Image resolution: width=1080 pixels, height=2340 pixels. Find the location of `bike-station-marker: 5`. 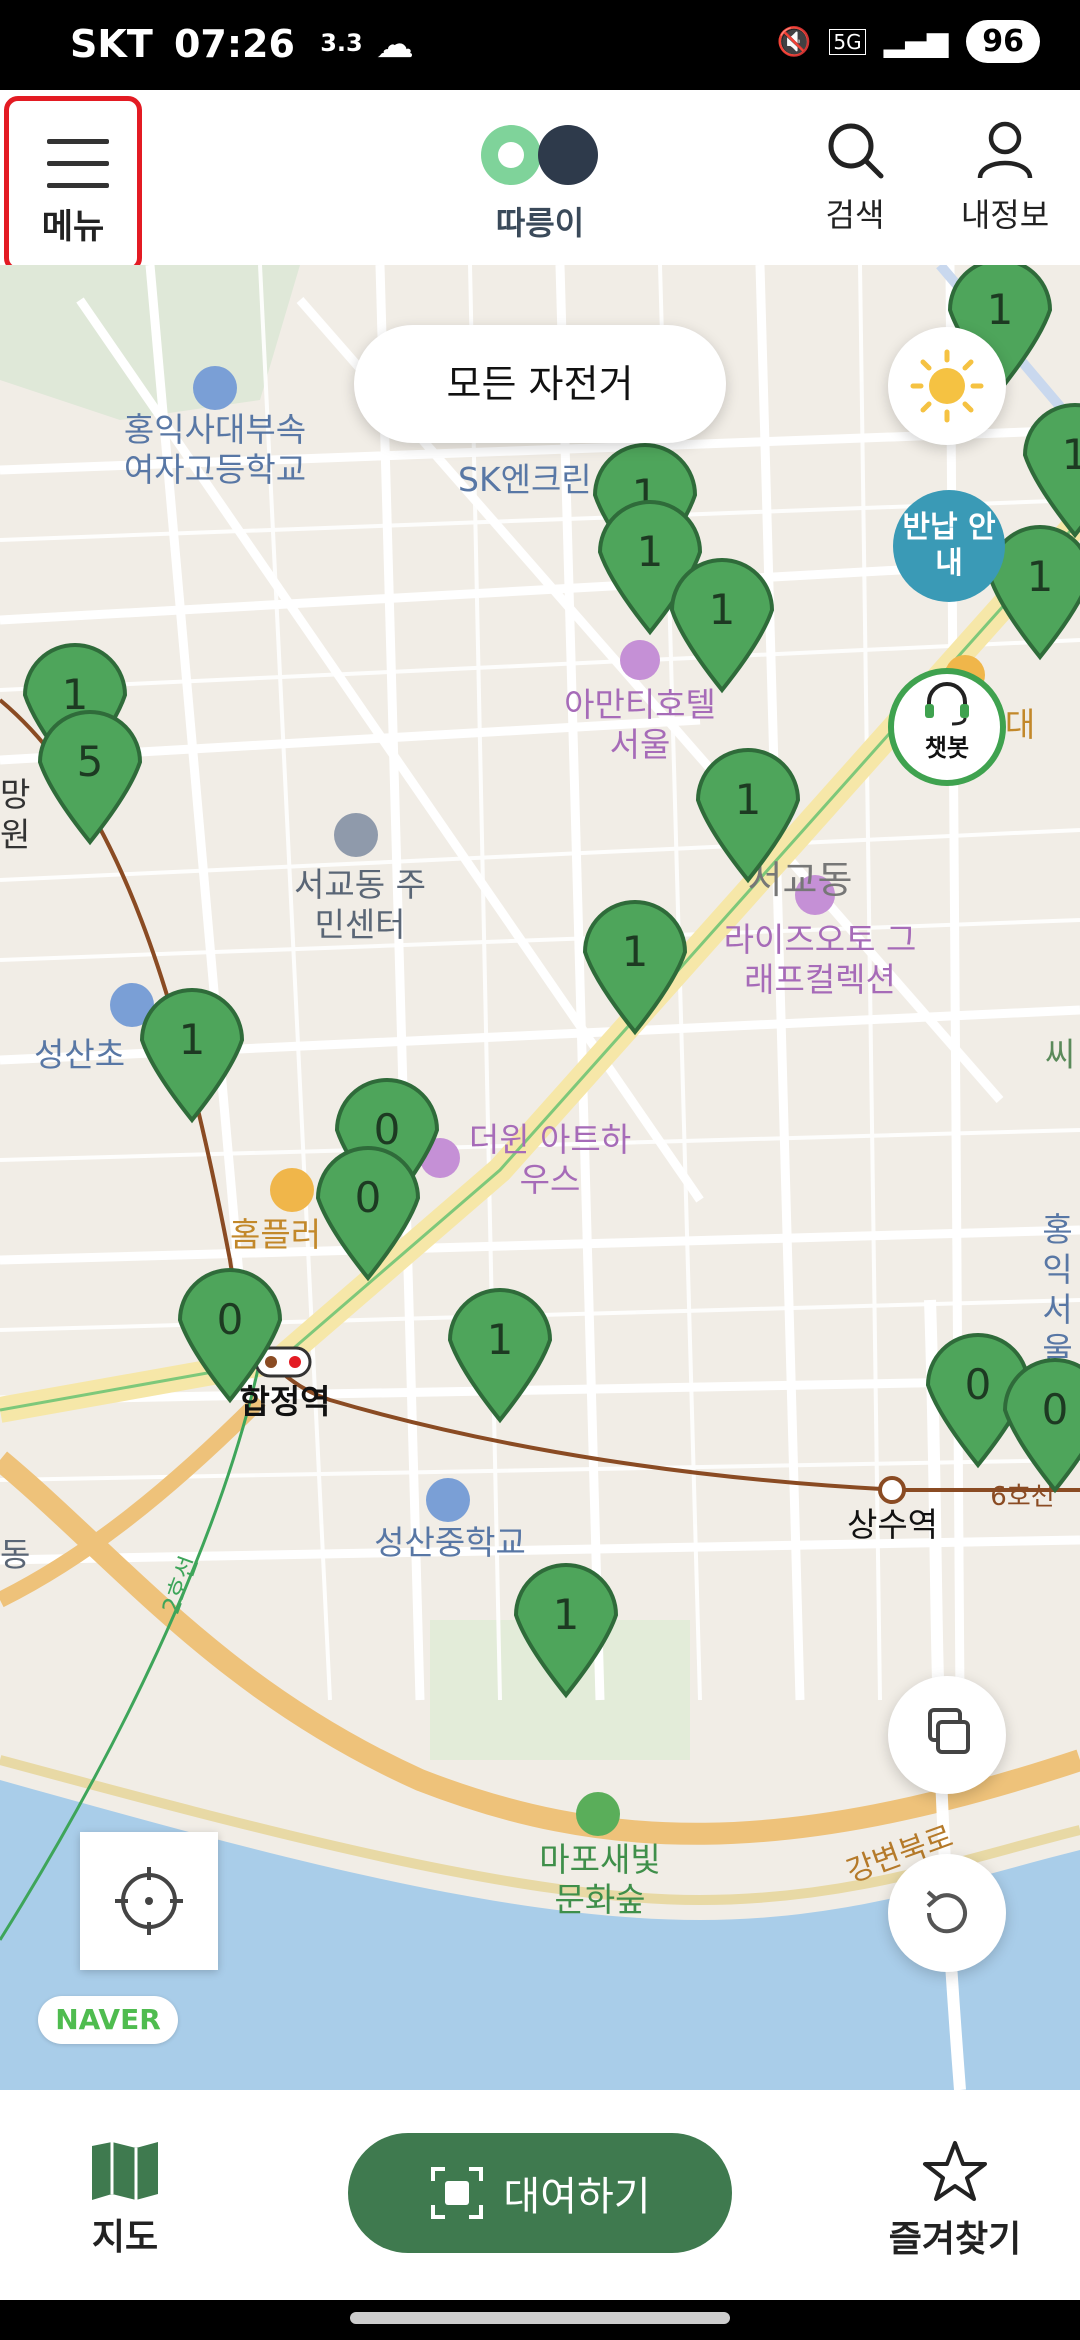

bike-station-marker: 5 is located at coordinates (90, 778).